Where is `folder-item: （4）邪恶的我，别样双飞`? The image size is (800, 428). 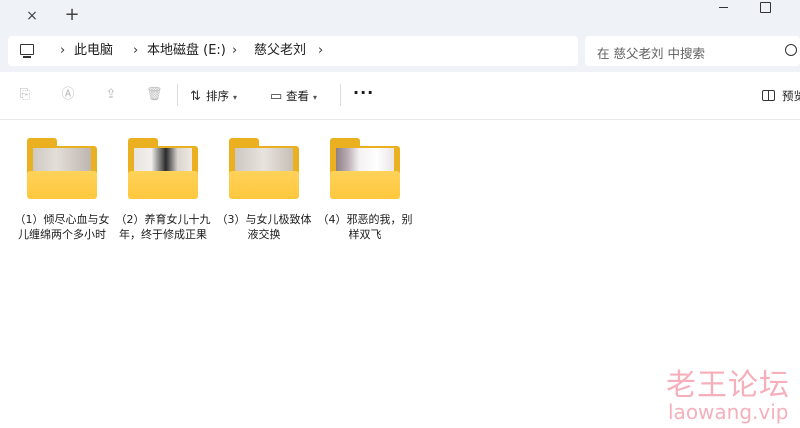 folder-item: （4）邪恶的我，别样双飞 is located at coordinates (365, 201).